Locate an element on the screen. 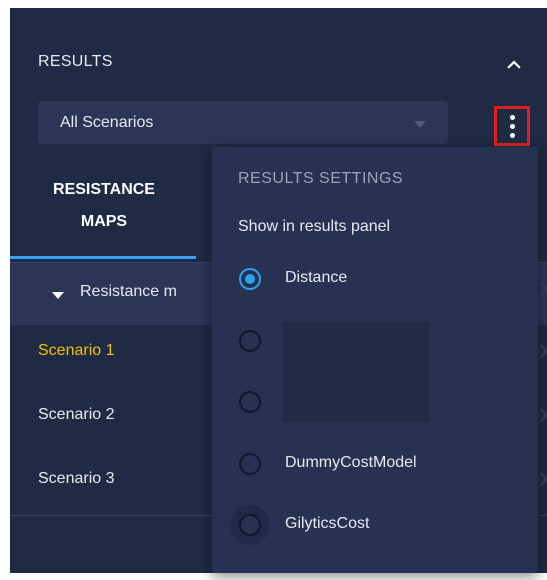 Image resolution: width=547 pixels, height=580 pixels. option-label: DummyCostModel is located at coordinates (351, 462).